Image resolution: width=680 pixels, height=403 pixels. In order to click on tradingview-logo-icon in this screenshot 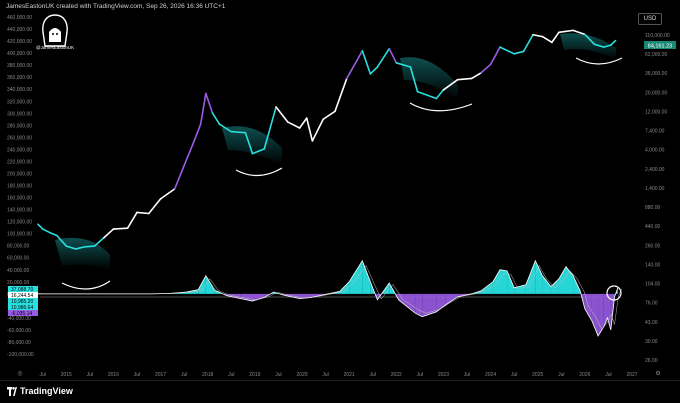, I will do `click(12, 391)`.